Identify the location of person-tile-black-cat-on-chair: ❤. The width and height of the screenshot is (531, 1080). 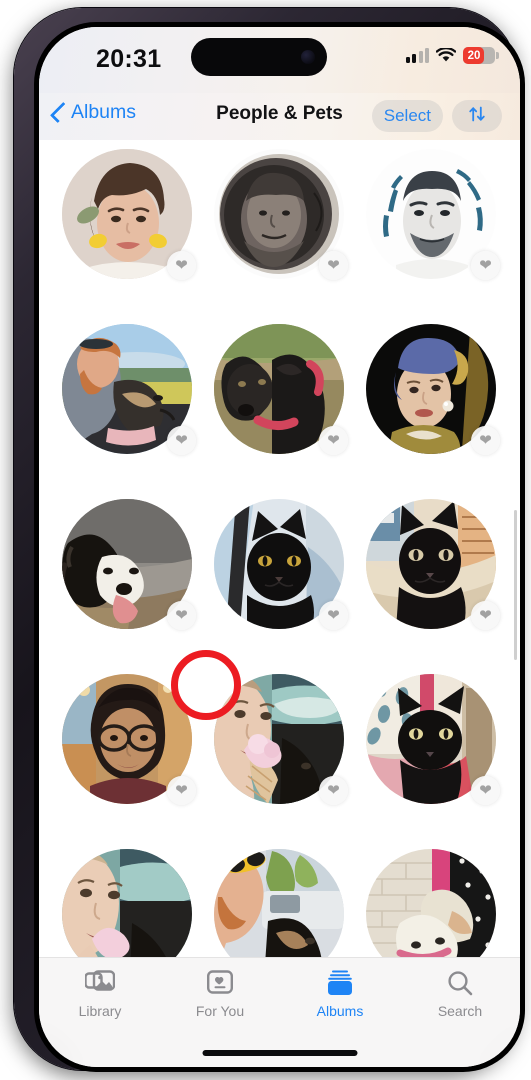
(281, 564).